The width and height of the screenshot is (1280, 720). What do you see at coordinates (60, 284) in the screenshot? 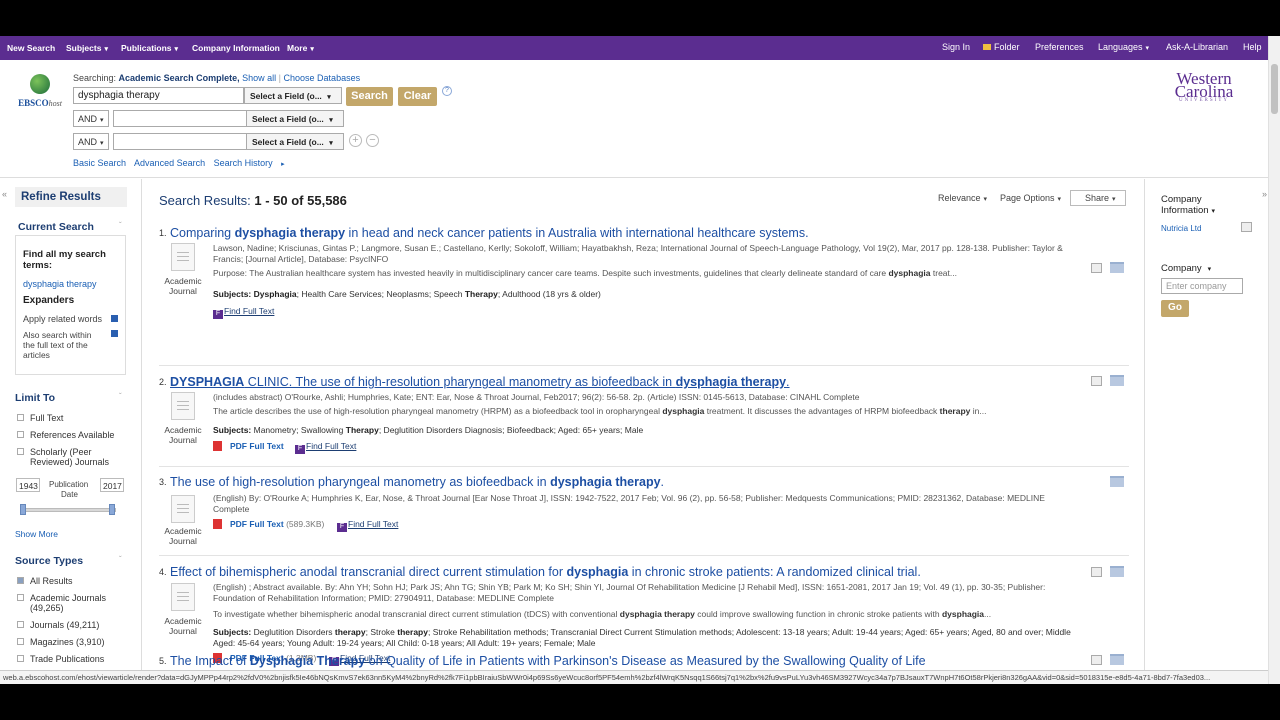
I see `current-search-term: dysphagia therapy` at bounding box center [60, 284].